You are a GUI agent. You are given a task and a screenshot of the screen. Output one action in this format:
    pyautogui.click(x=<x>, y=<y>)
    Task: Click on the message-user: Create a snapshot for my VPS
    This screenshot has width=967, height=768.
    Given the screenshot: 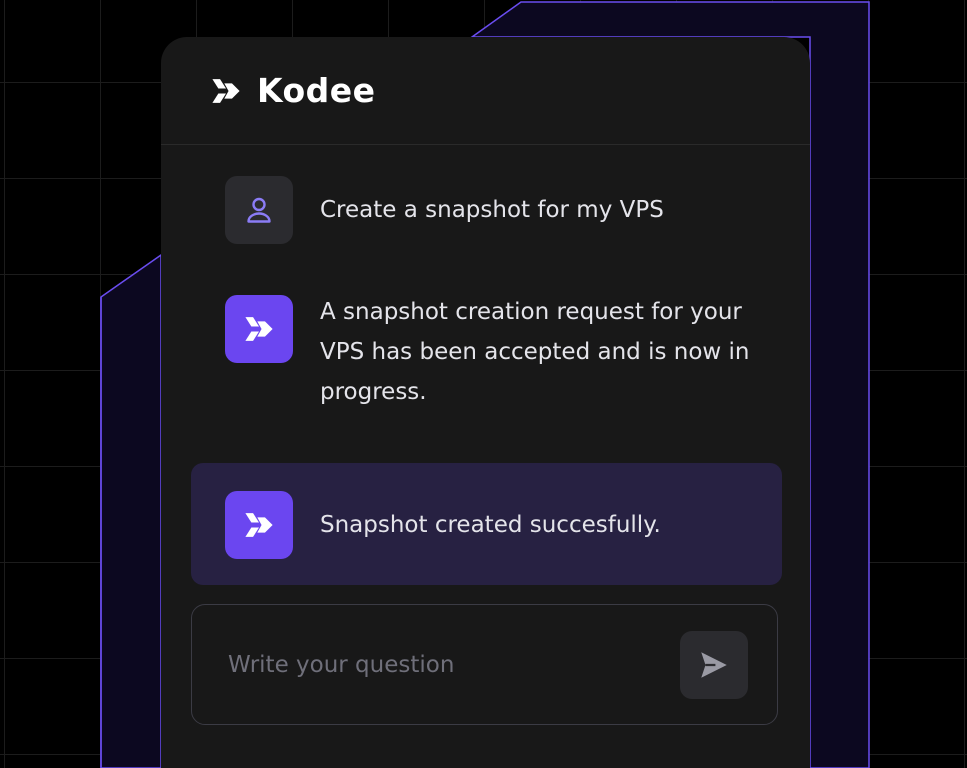 What is the action you would take?
    pyautogui.click(x=444, y=210)
    